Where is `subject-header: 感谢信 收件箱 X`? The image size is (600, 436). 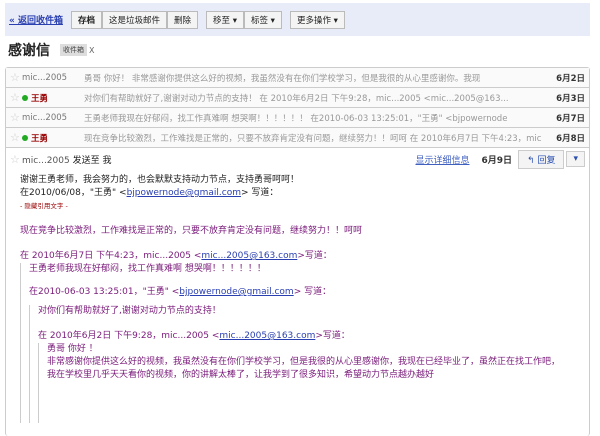 subject-header: 感谢信 收件箱 X is located at coordinates (51, 50).